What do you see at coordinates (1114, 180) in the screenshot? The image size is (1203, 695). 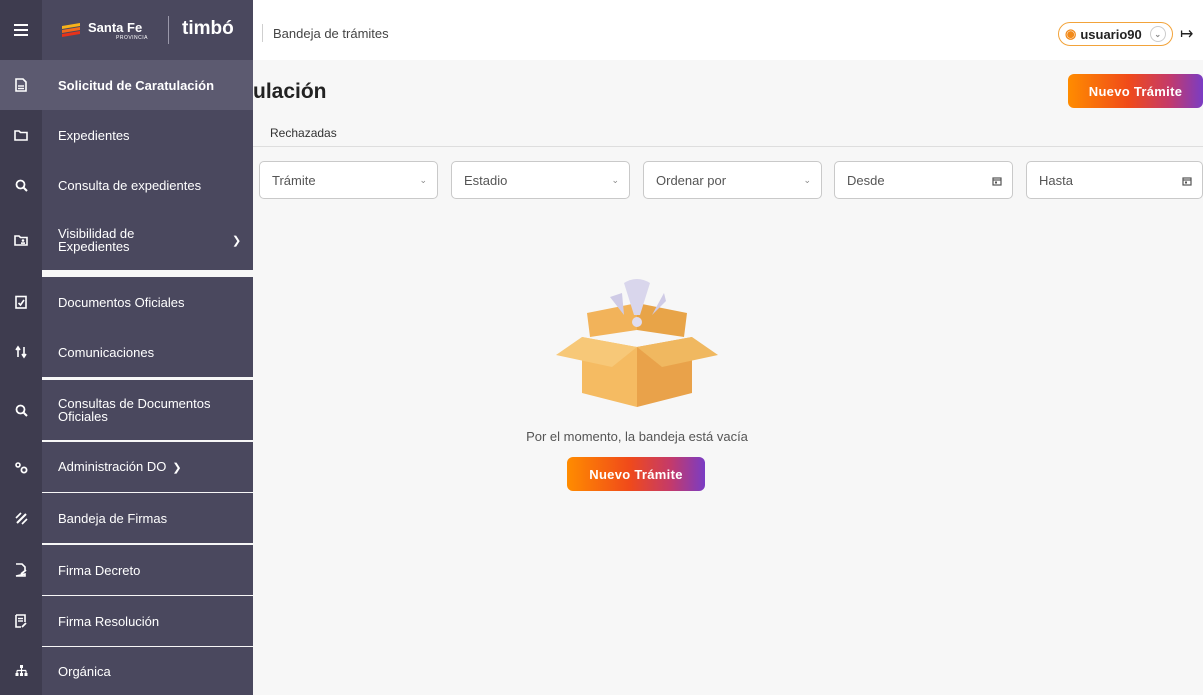 I see `filter-hasta-date: Hasta` at bounding box center [1114, 180].